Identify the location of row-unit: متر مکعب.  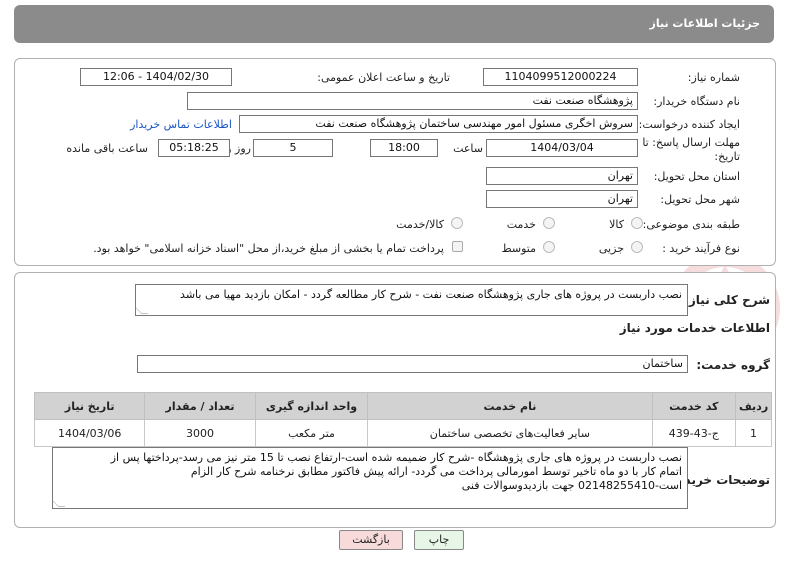
(311, 433).